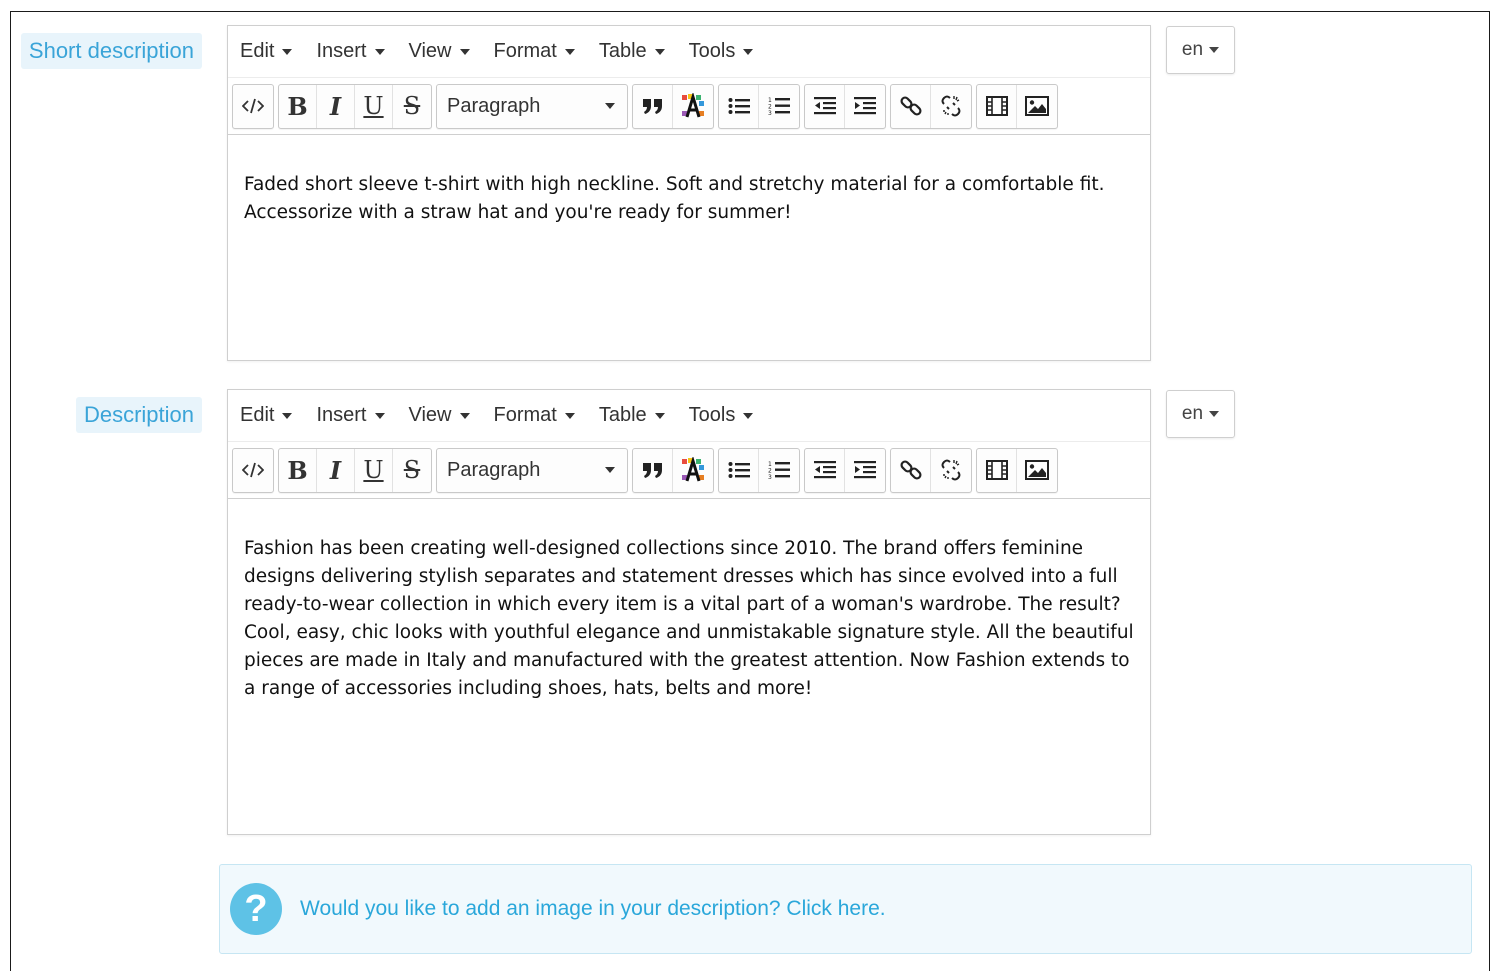  Describe the element at coordinates (1200, 50) in the screenshot. I see `short-description-language-button: en` at that location.